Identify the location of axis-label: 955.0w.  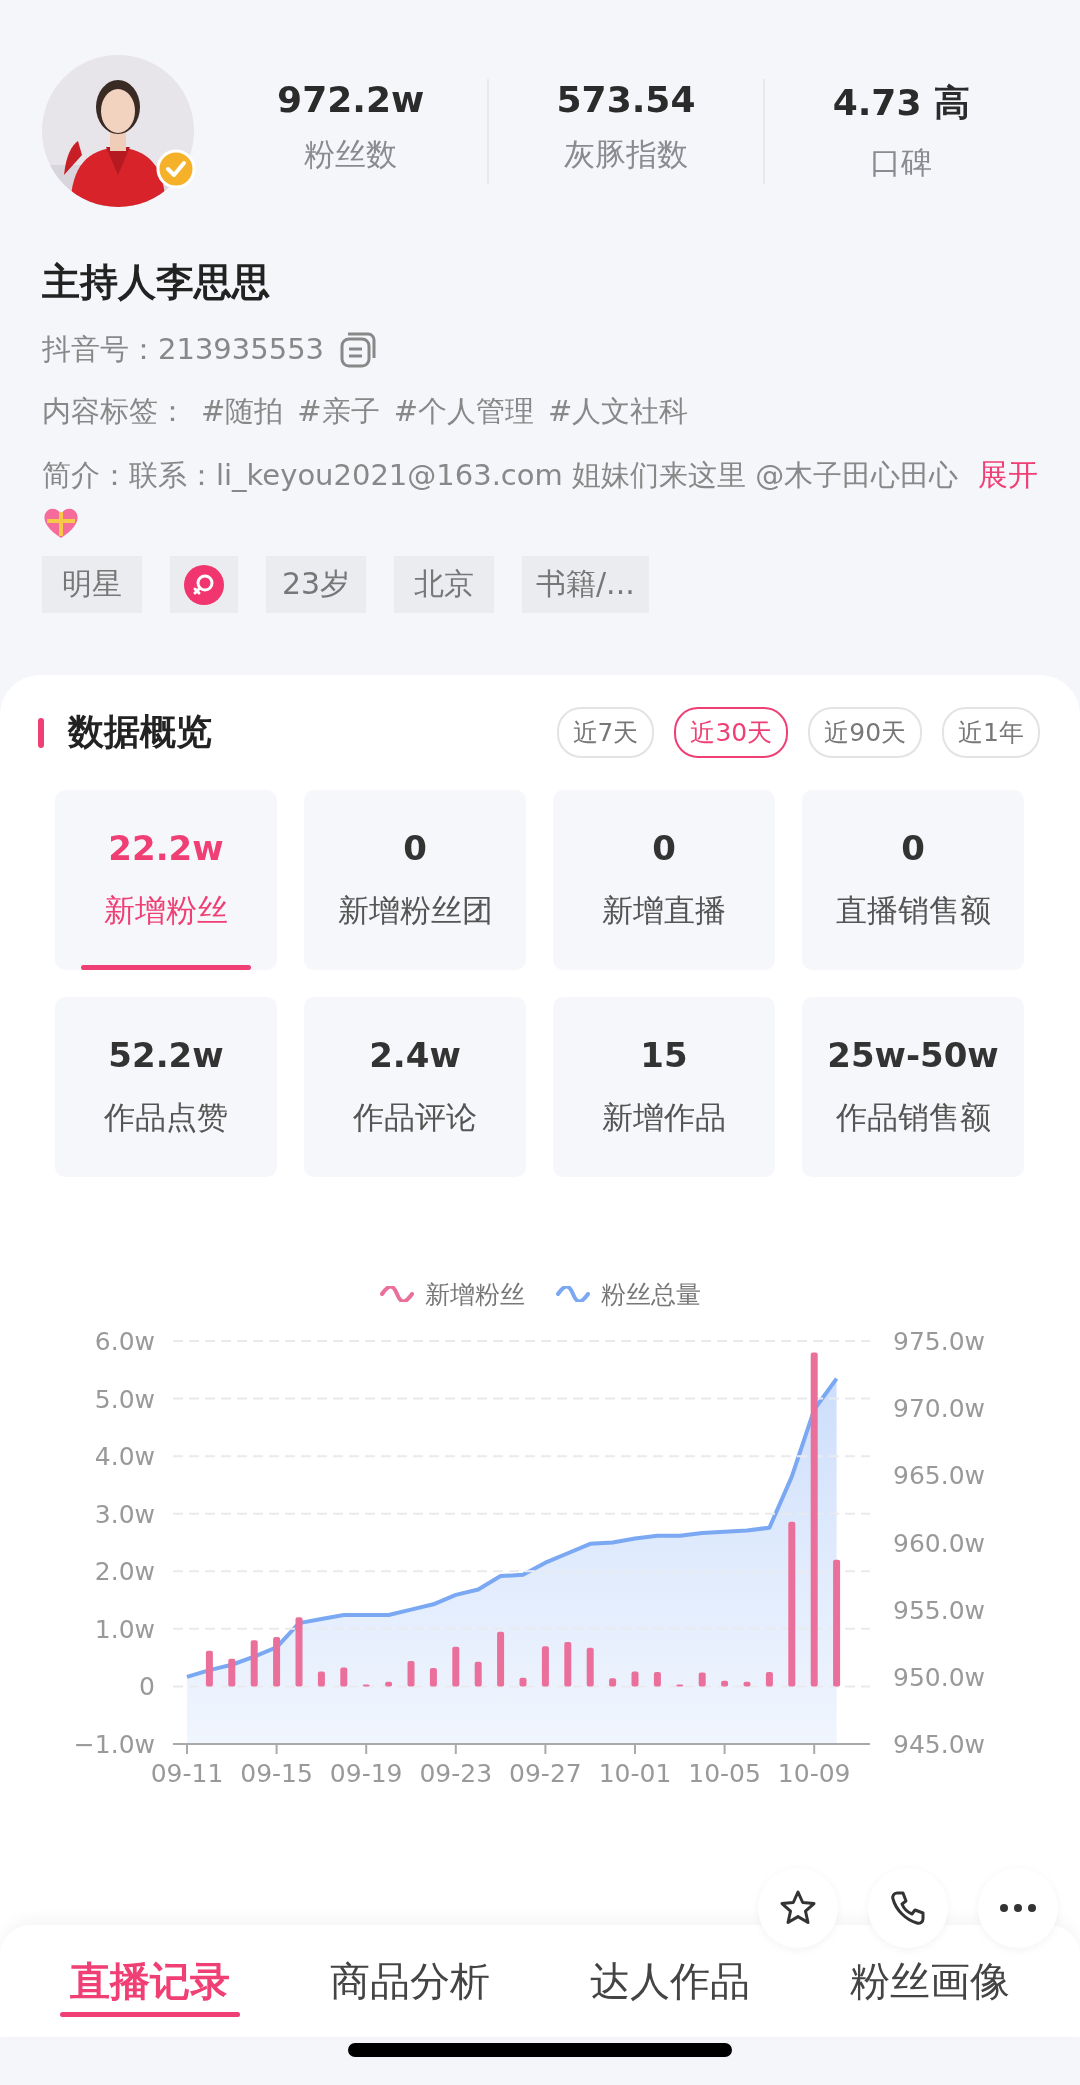
(939, 1610).